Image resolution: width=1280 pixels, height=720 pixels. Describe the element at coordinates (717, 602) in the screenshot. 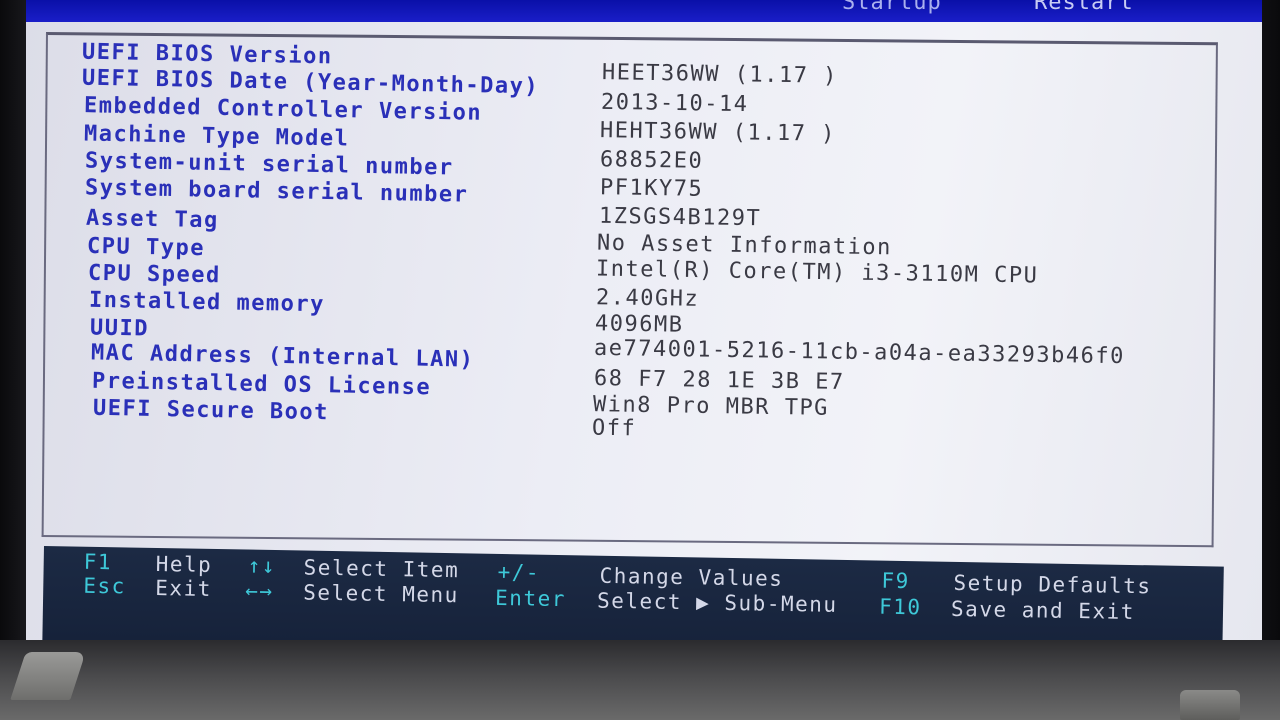

I see `select-sub-menu-text: Select ▶ Sub-Menu` at that location.